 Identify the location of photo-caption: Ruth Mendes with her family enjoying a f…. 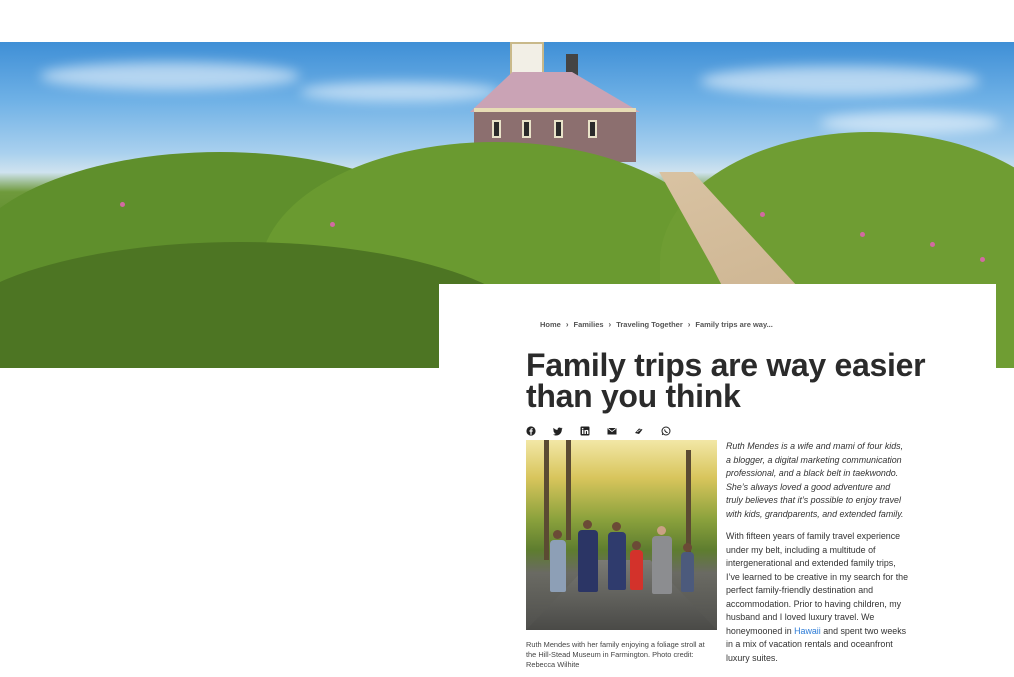
(615, 654).